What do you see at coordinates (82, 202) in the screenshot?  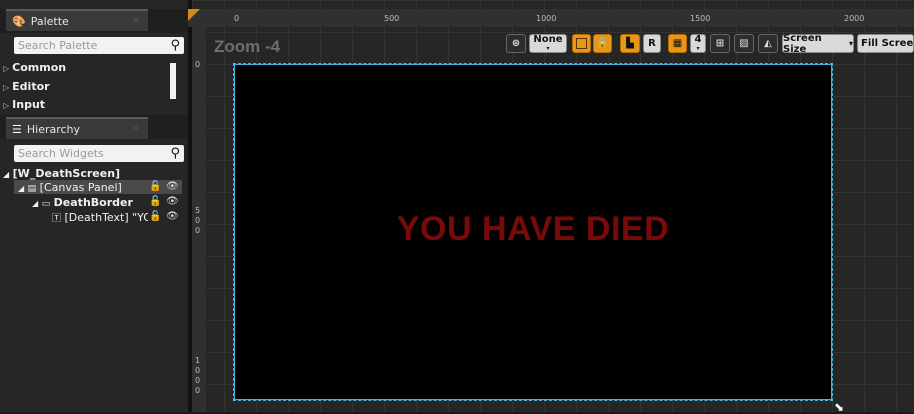 I see `tree-item-death-border: ◢ ▭ DeathBorder` at bounding box center [82, 202].